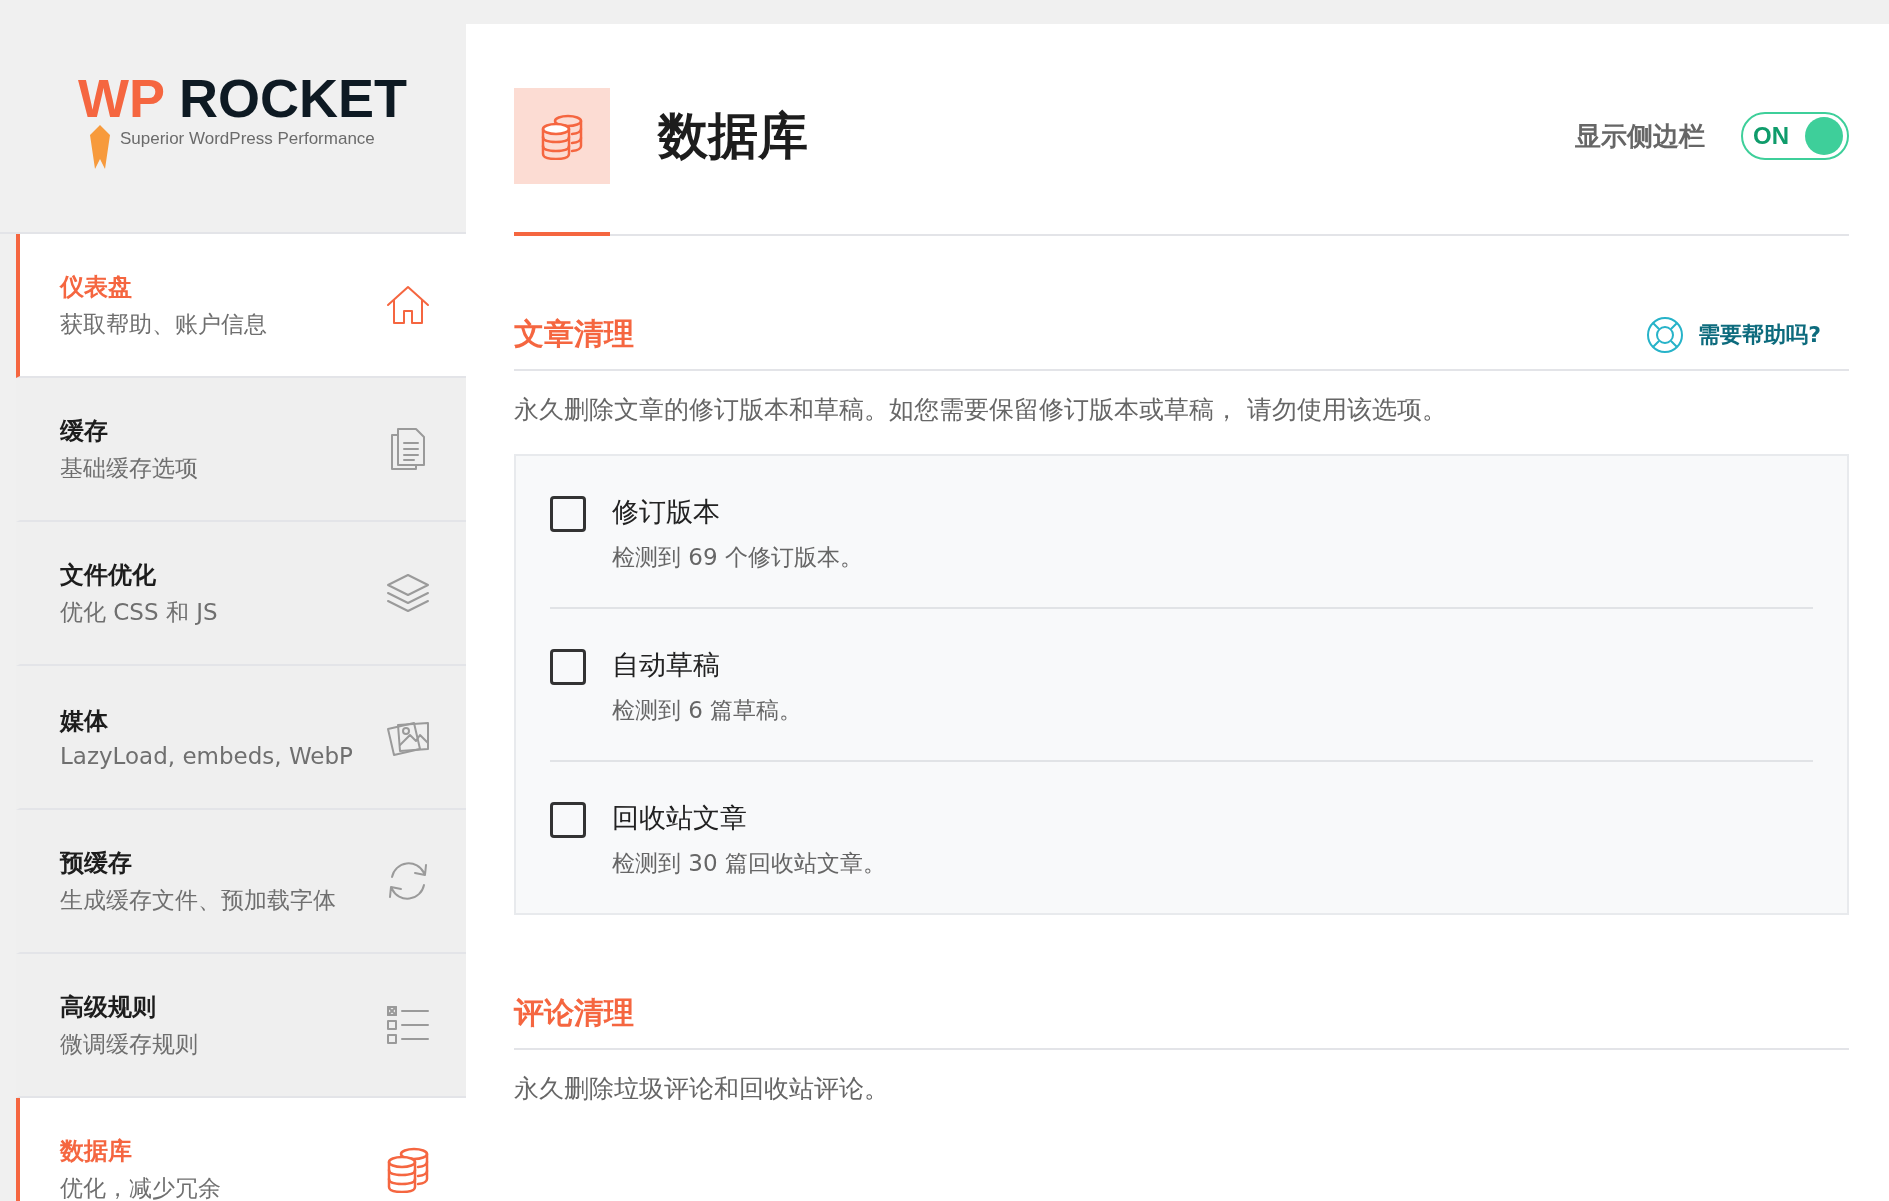 This screenshot has height=1201, width=1889. What do you see at coordinates (129, 1044) in the screenshot?
I see `sidebar-item-subtitle: 微调缓存规则` at bounding box center [129, 1044].